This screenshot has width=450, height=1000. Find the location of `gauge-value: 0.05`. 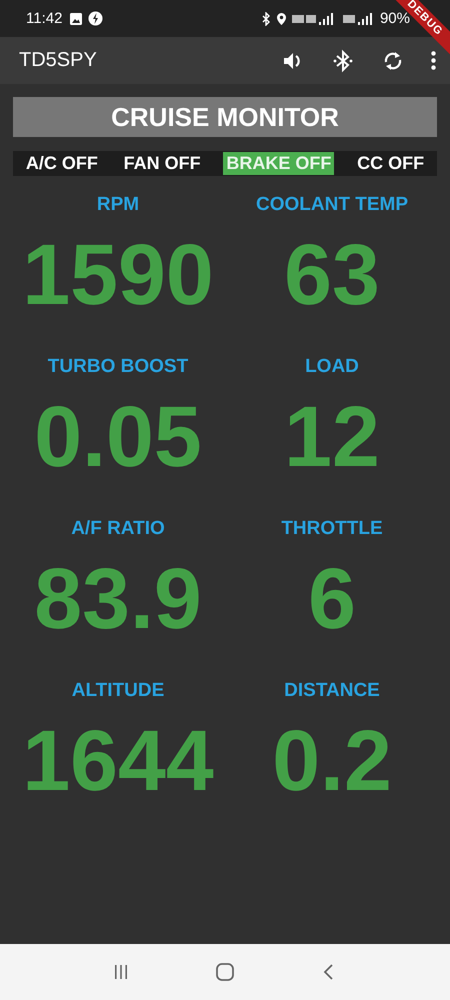

gauge-value: 0.05 is located at coordinates (118, 437).